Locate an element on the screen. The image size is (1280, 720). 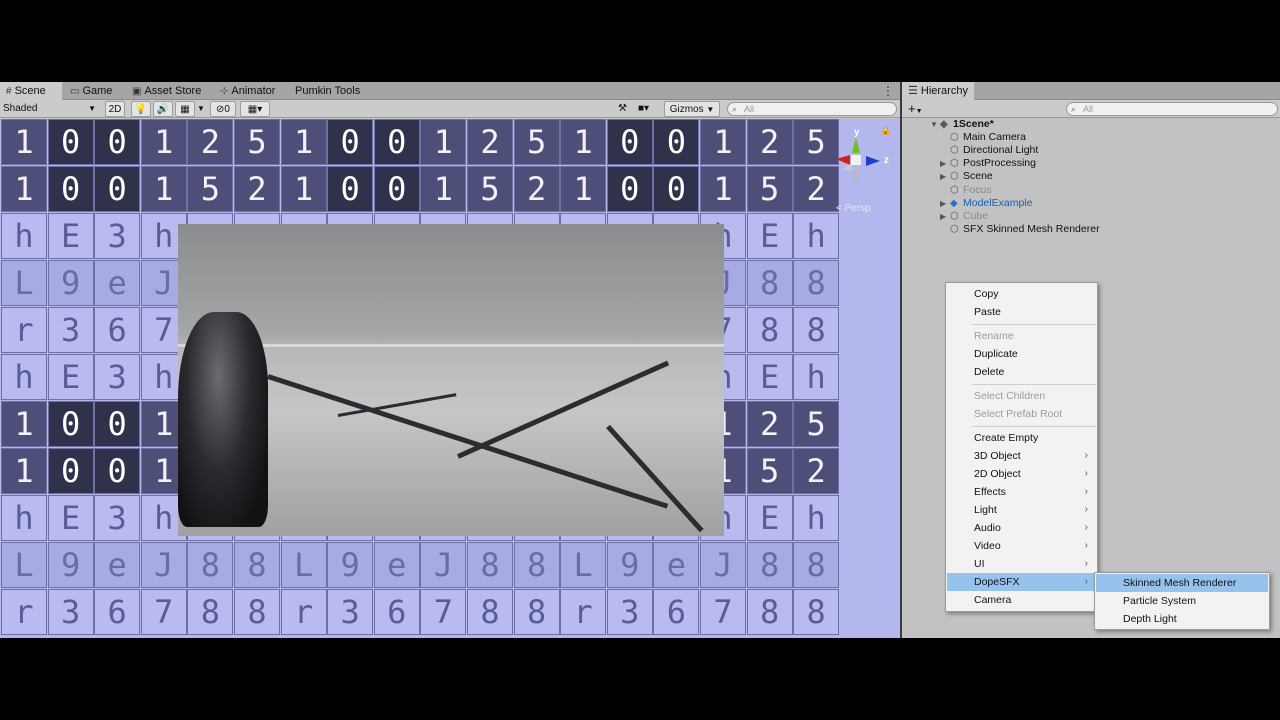
expand-arrow-icon: ▼ is located at coordinates (935, 124).